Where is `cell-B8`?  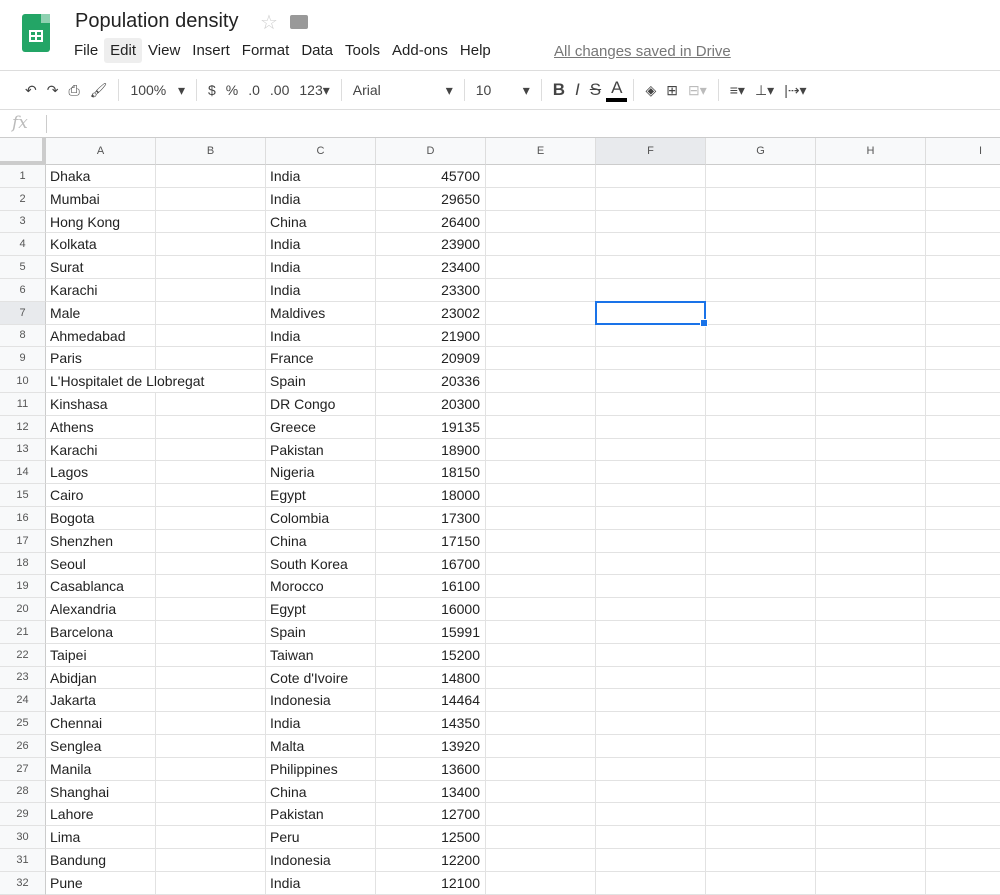
cell-B8 is located at coordinates (211, 336).